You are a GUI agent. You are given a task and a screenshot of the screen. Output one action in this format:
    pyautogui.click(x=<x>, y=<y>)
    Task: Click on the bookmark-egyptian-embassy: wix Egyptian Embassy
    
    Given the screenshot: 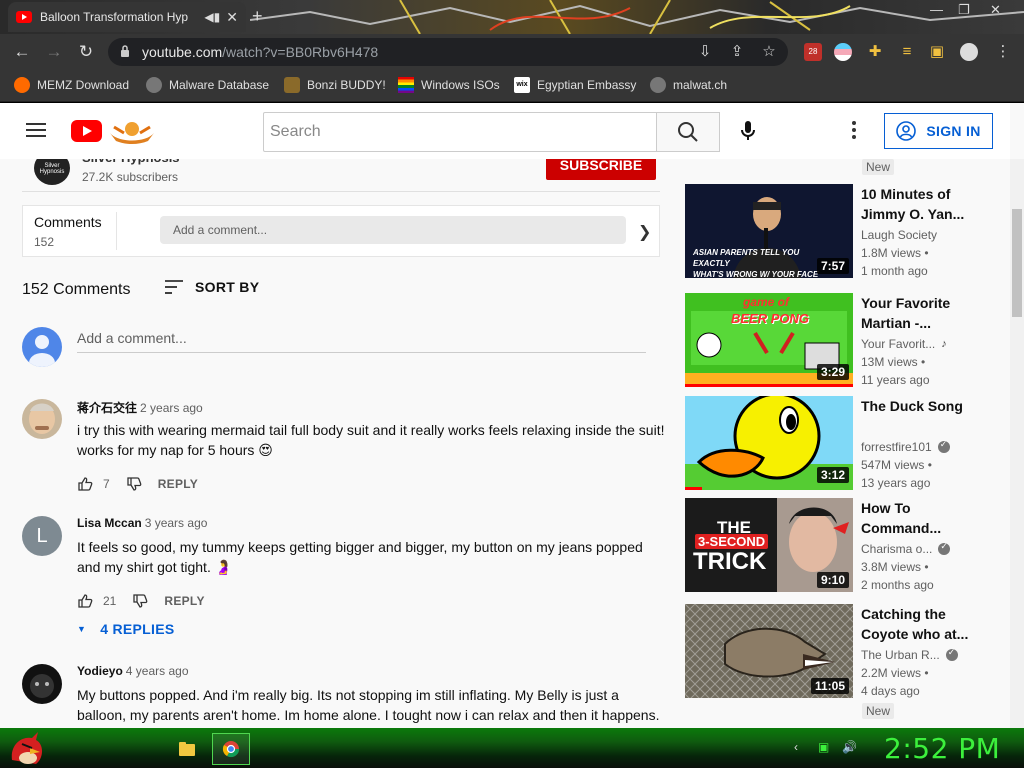 What is the action you would take?
    pyautogui.click(x=575, y=85)
    